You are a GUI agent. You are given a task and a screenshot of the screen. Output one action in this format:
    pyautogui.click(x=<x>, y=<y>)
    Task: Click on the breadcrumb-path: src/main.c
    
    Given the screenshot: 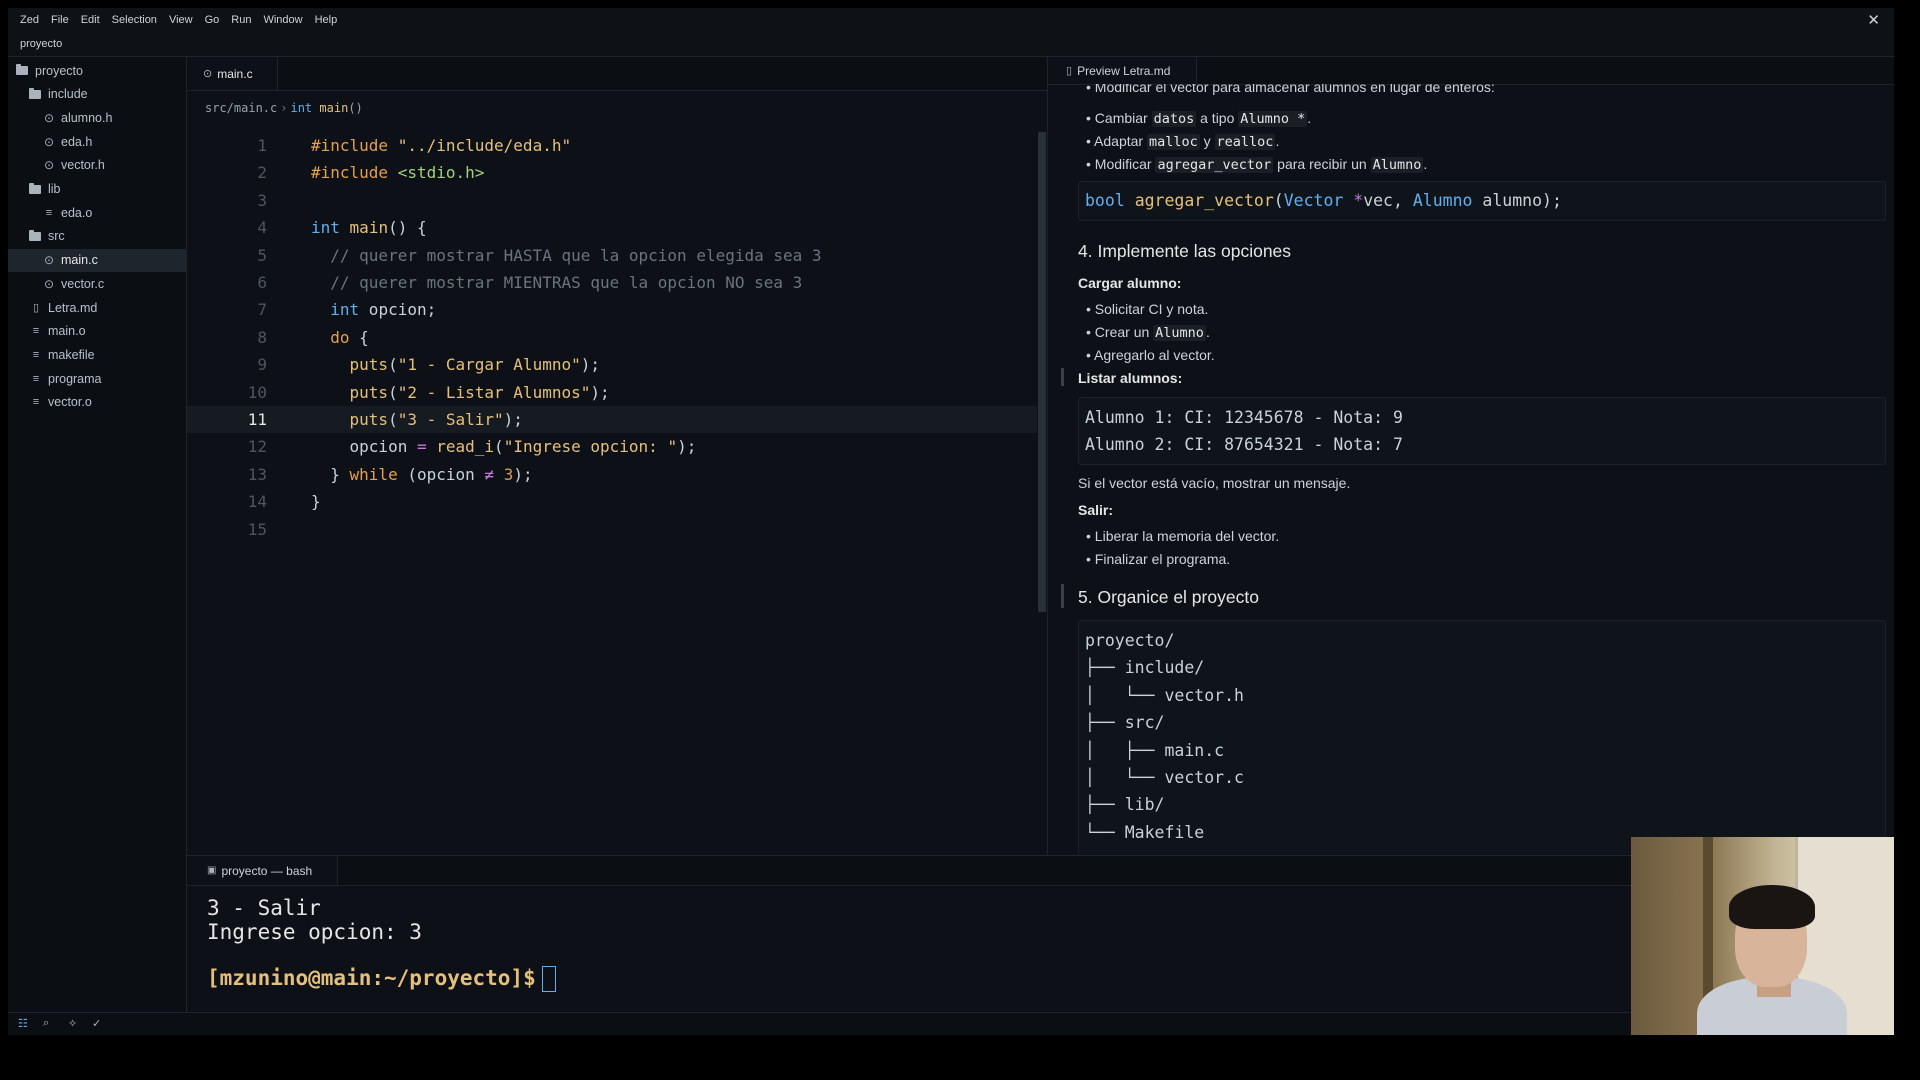 What is the action you would take?
    pyautogui.click(x=241, y=108)
    